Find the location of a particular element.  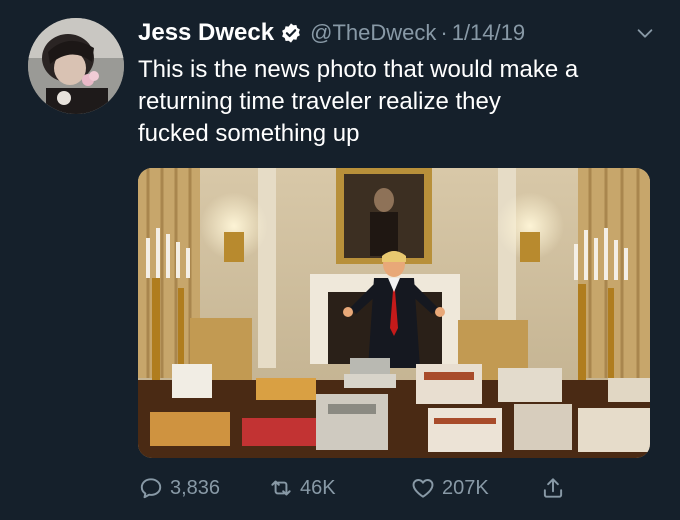

tweet-actions: 3,836 46K 207K is located at coordinates (394, 488).